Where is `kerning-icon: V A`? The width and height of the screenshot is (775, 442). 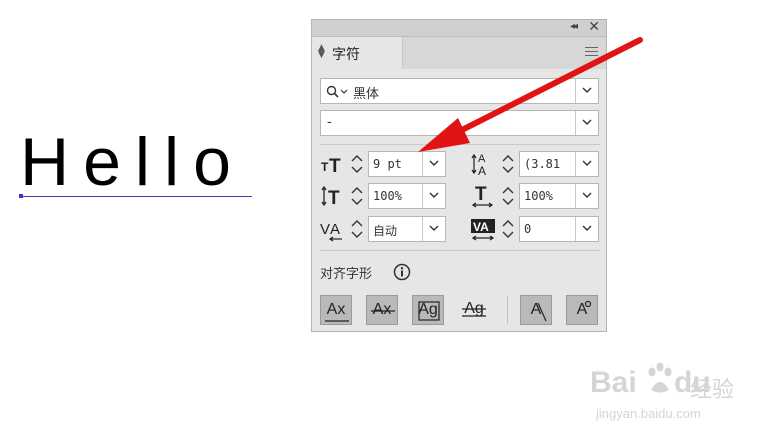
kerning-icon: V A is located at coordinates (331, 231).